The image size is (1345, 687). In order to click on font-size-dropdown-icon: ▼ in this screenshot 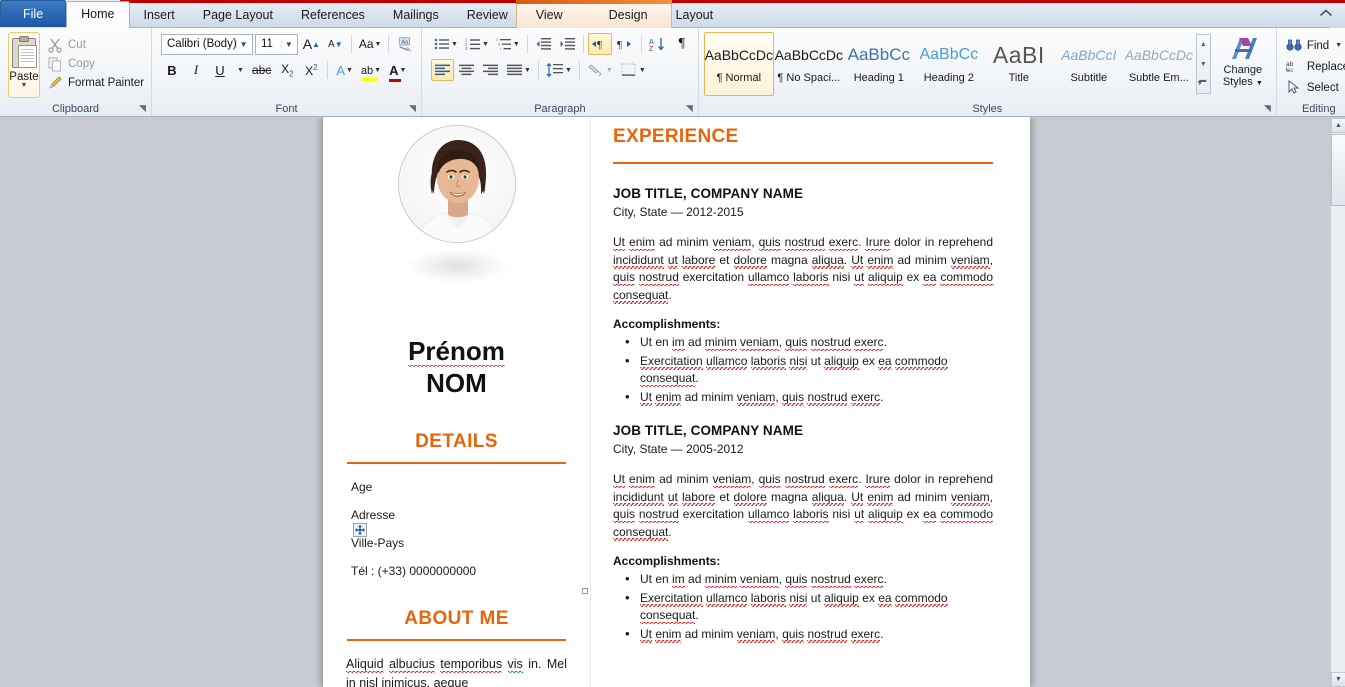, I will do `click(288, 44)`.